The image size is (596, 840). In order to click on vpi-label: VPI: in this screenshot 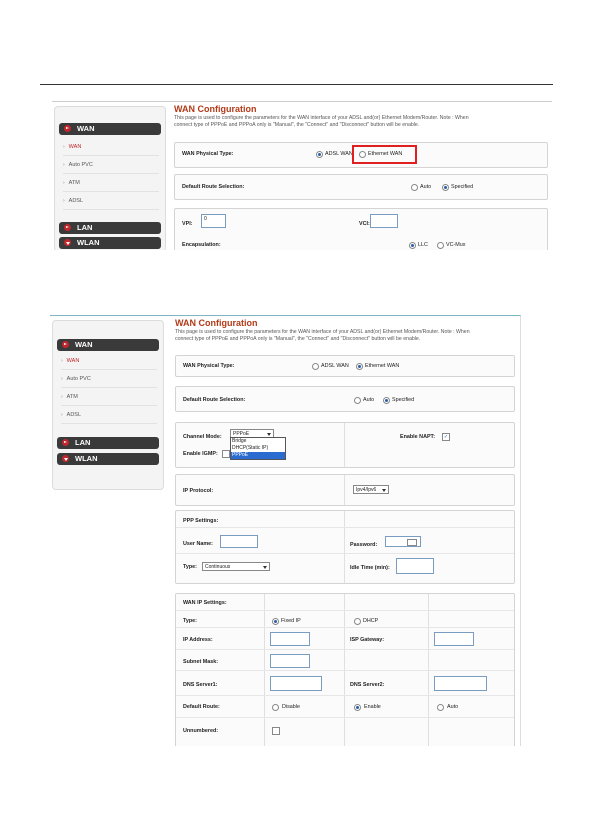, I will do `click(187, 224)`.